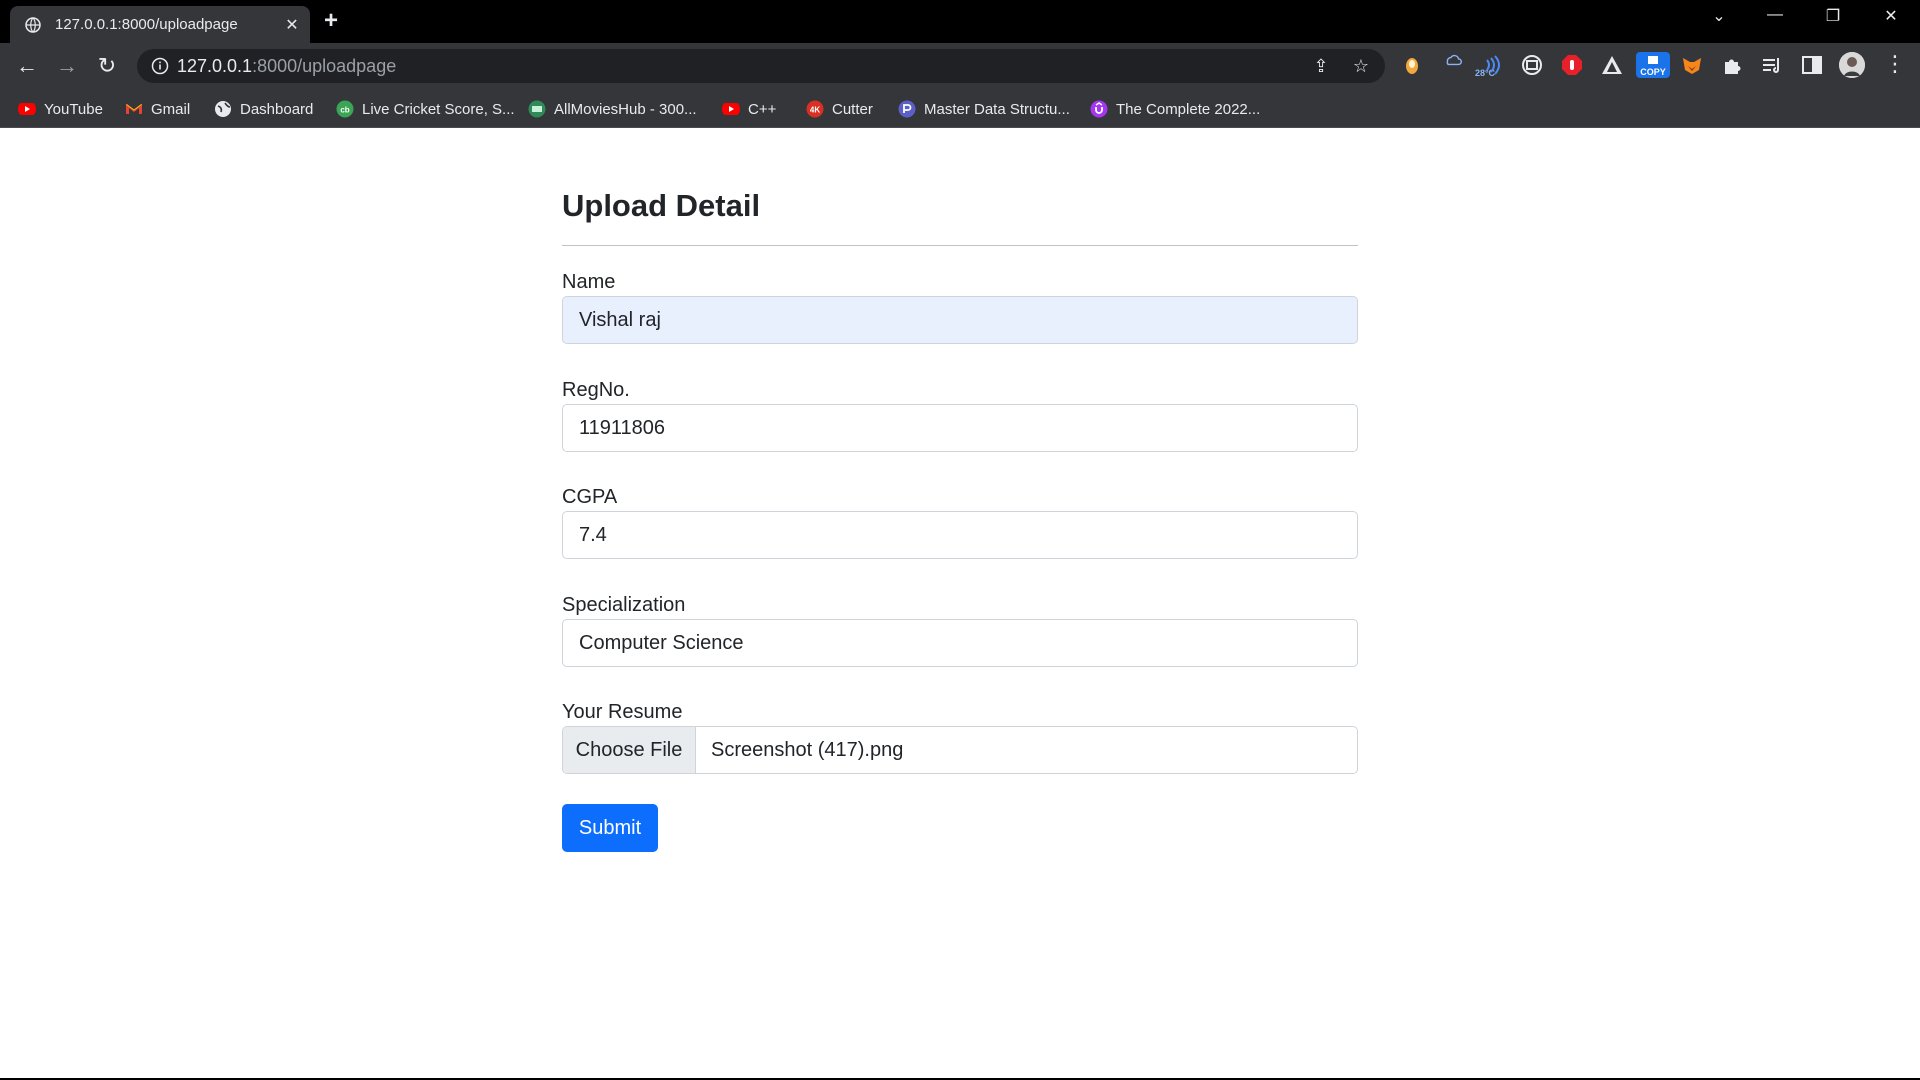 Image resolution: width=1920 pixels, height=1080 pixels. What do you see at coordinates (1719, 16) in the screenshot?
I see `tab-search-icon: ⌄` at bounding box center [1719, 16].